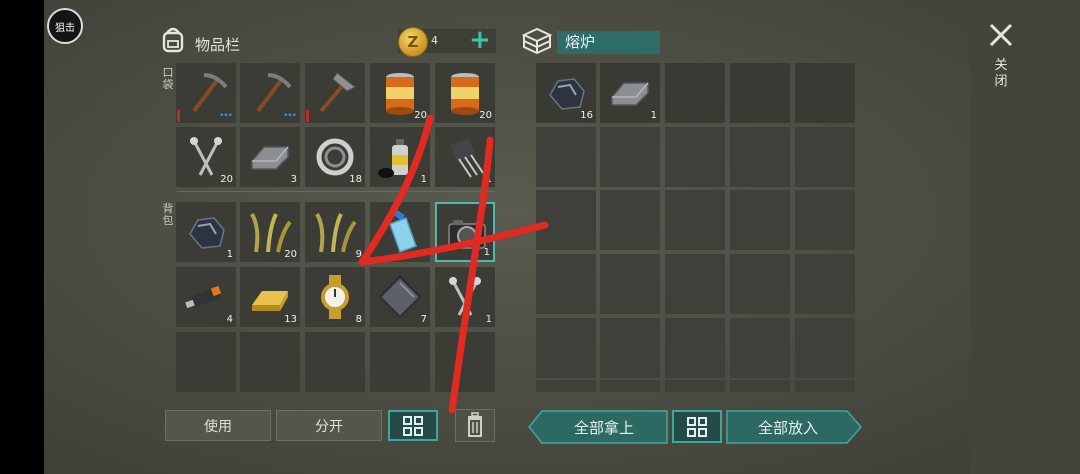 The image size is (1080, 474). What do you see at coordinates (608, 42) in the screenshot?
I see `furnace-title: 熔炉` at bounding box center [608, 42].